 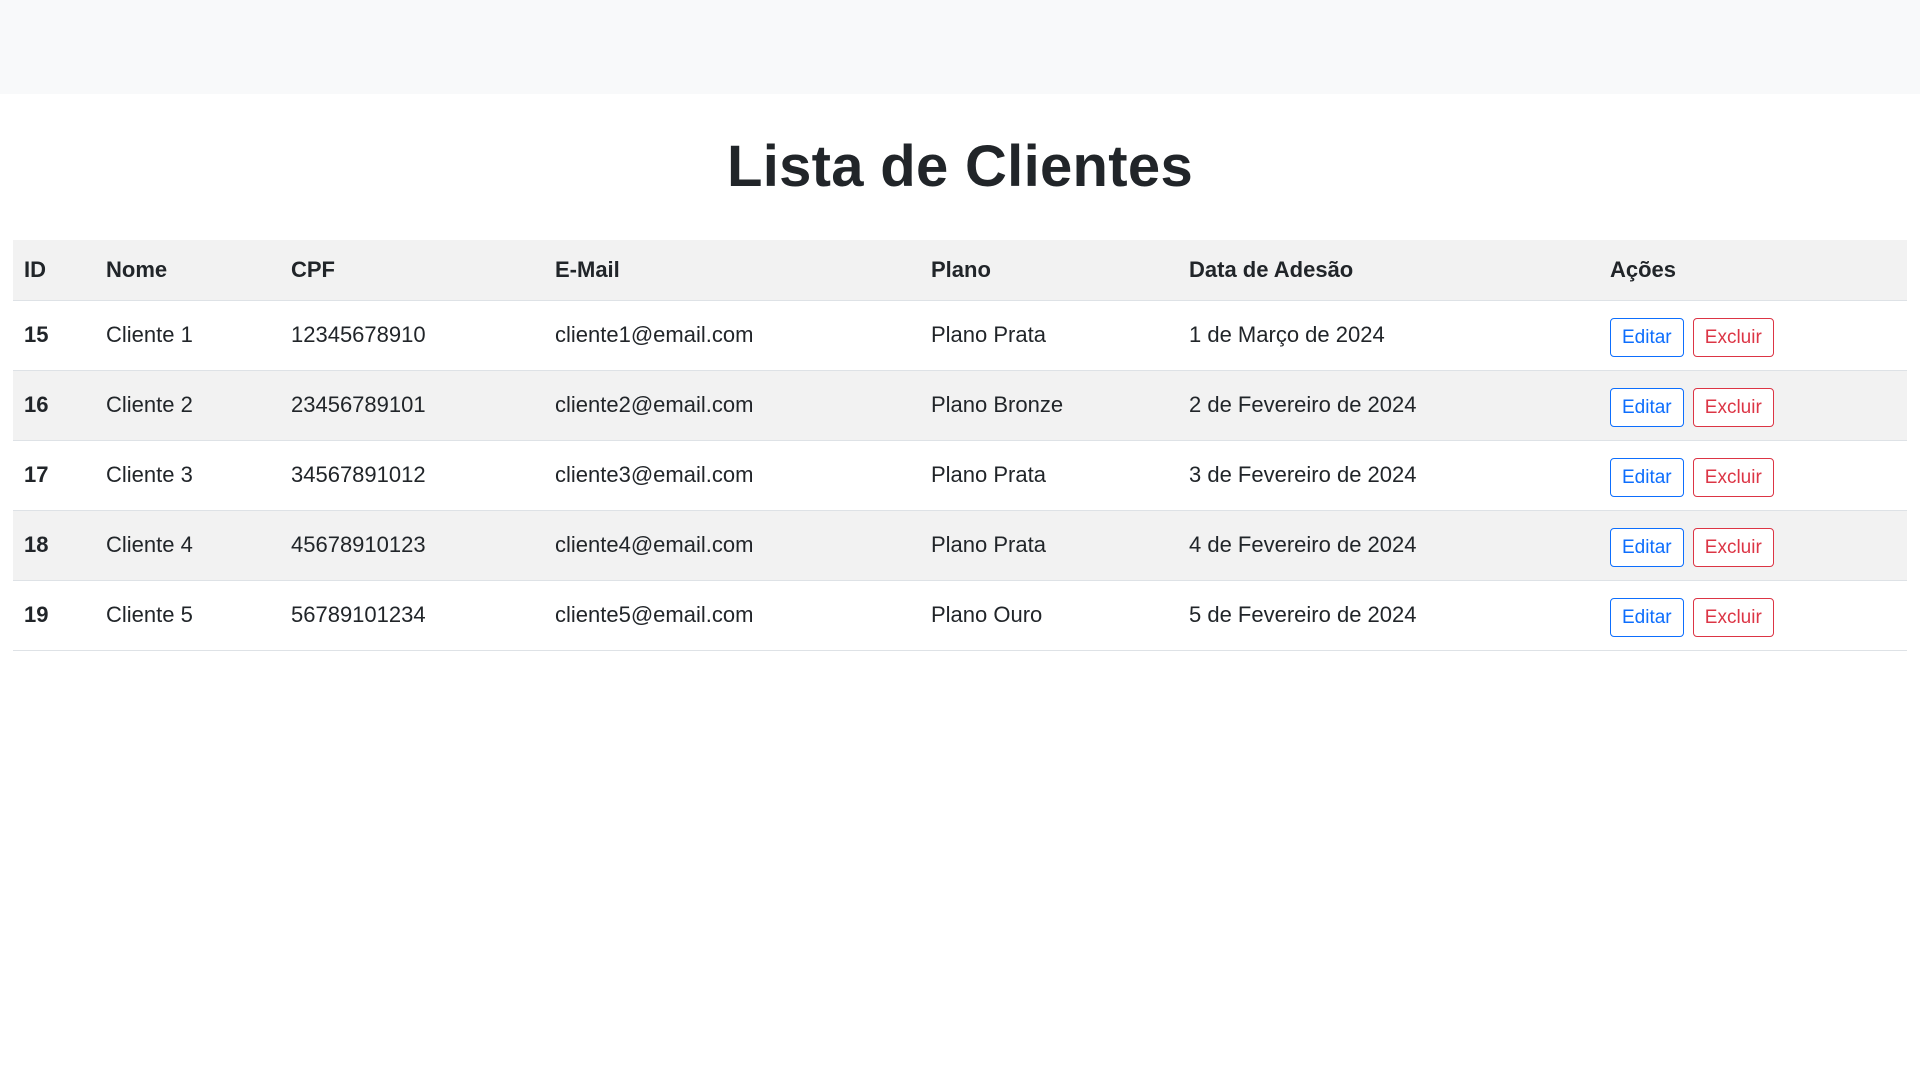 What do you see at coordinates (1049, 270) in the screenshot?
I see `header-plano: Plano` at bounding box center [1049, 270].